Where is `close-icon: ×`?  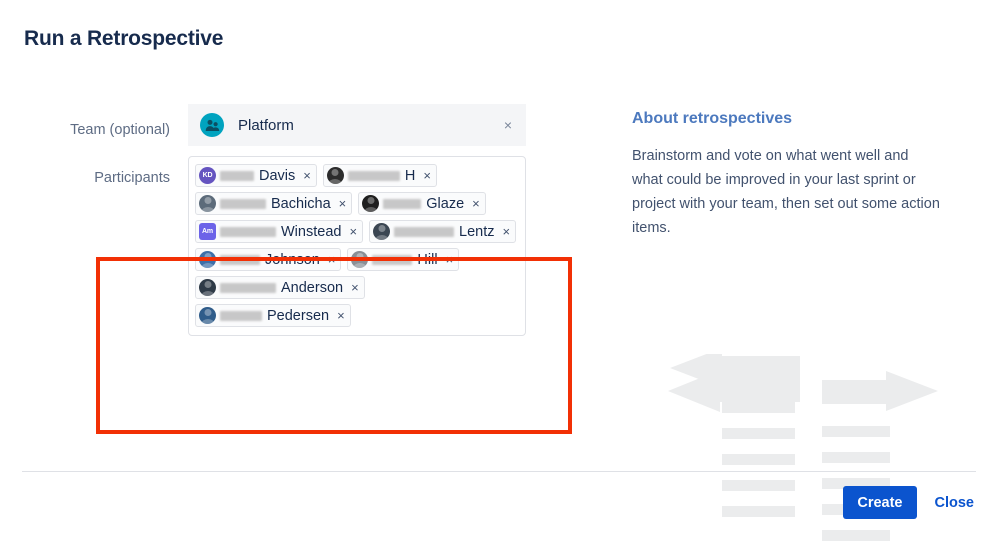
close-icon: × is located at coordinates (508, 125).